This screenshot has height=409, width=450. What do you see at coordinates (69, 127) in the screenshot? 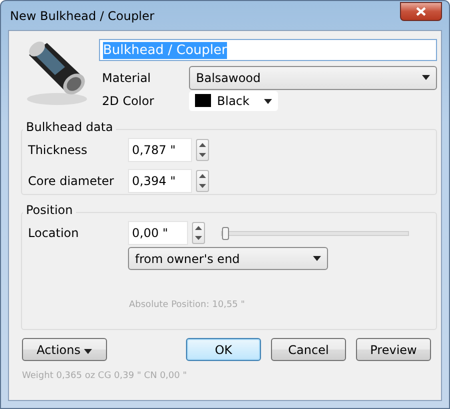
I see `group-title: Bulkhead data` at bounding box center [69, 127].